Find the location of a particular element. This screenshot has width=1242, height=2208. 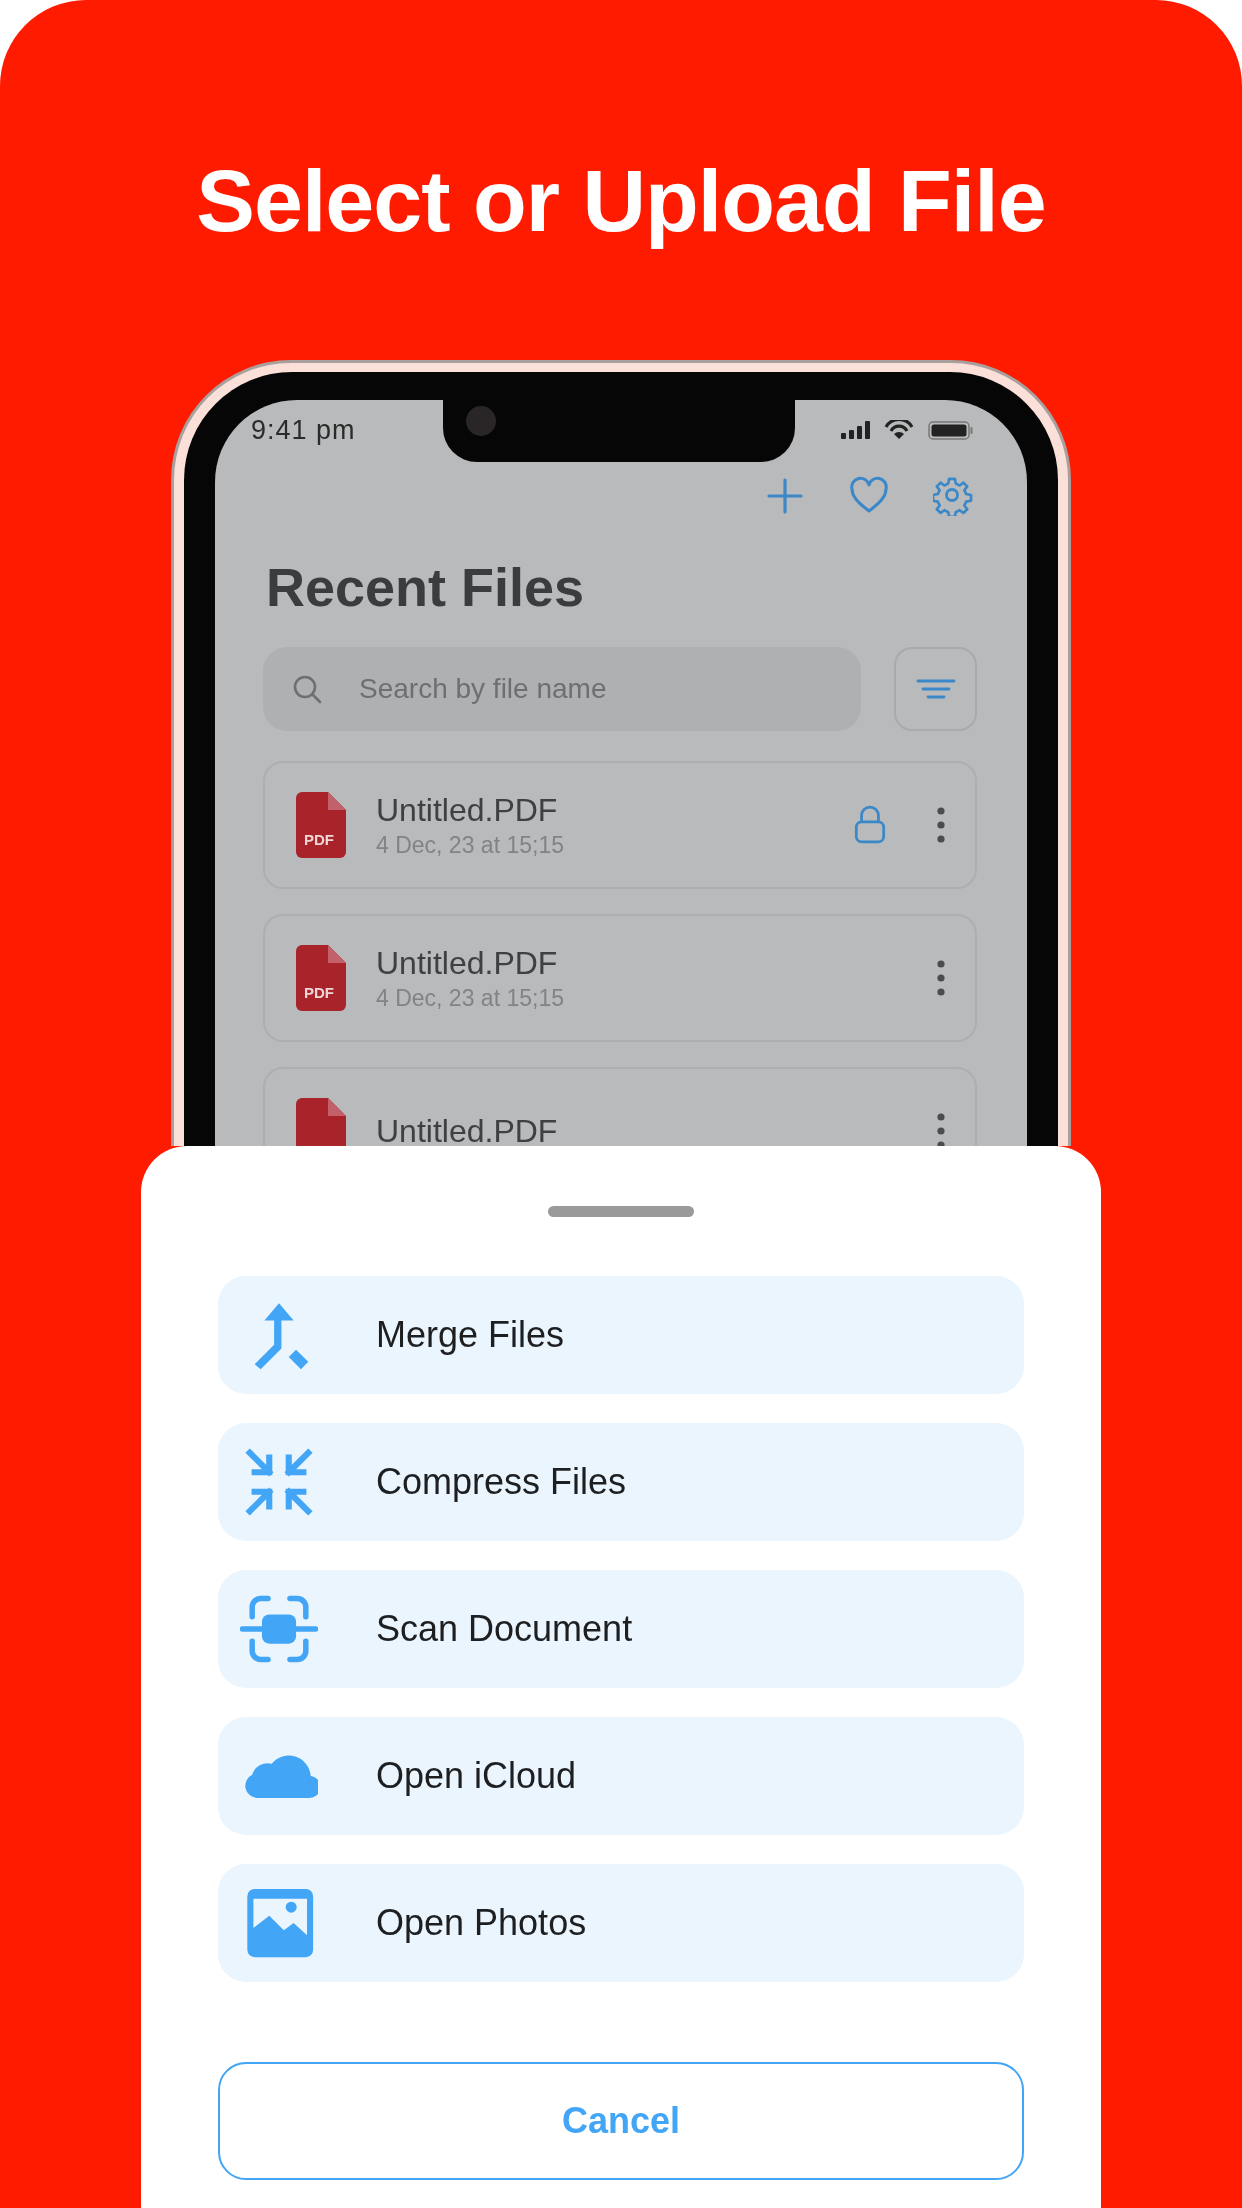

action-label: Merge Files is located at coordinates (470, 1335).